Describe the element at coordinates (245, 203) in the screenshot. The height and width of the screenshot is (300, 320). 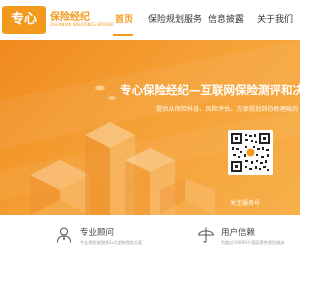
I see `qr-label: 关注服务号` at that location.